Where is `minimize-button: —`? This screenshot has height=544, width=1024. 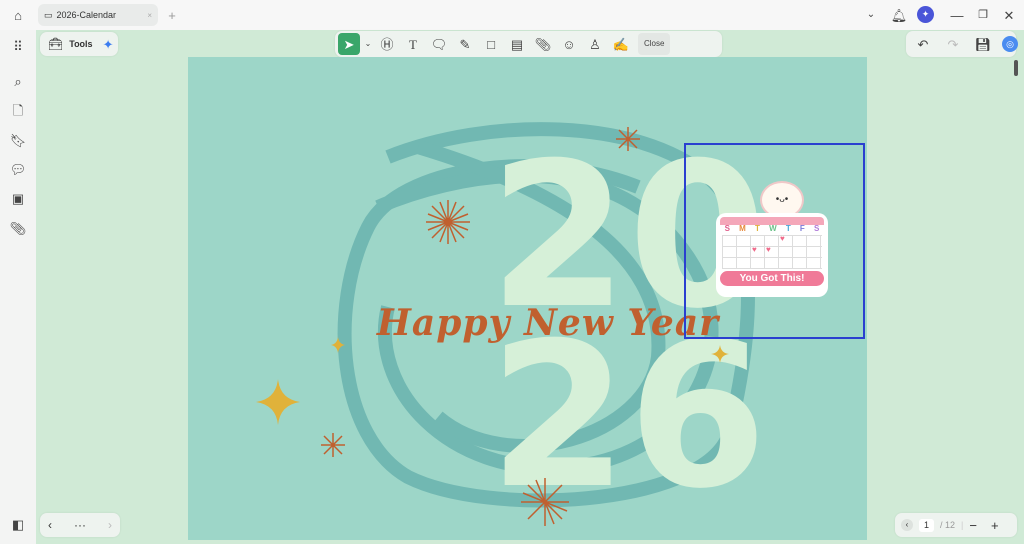
minimize-button: — is located at coordinates (957, 15).